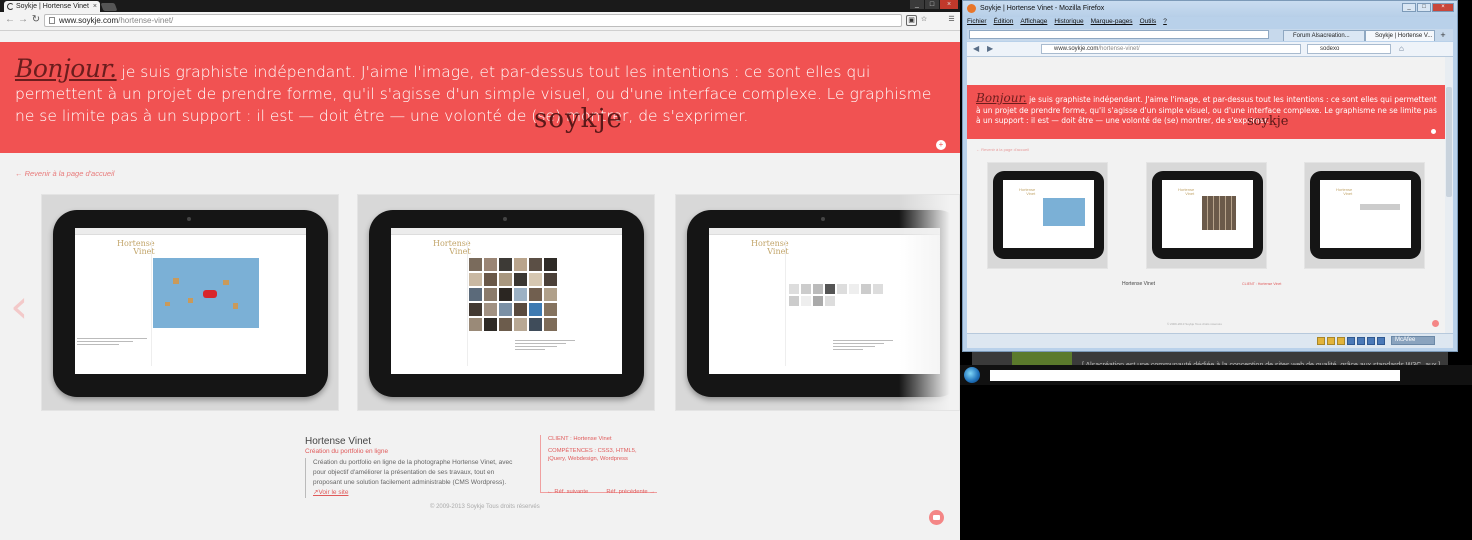 The height and width of the screenshot is (540, 1472). I want to click on menu-marque-pages: Marque-pages, so click(1112, 22).